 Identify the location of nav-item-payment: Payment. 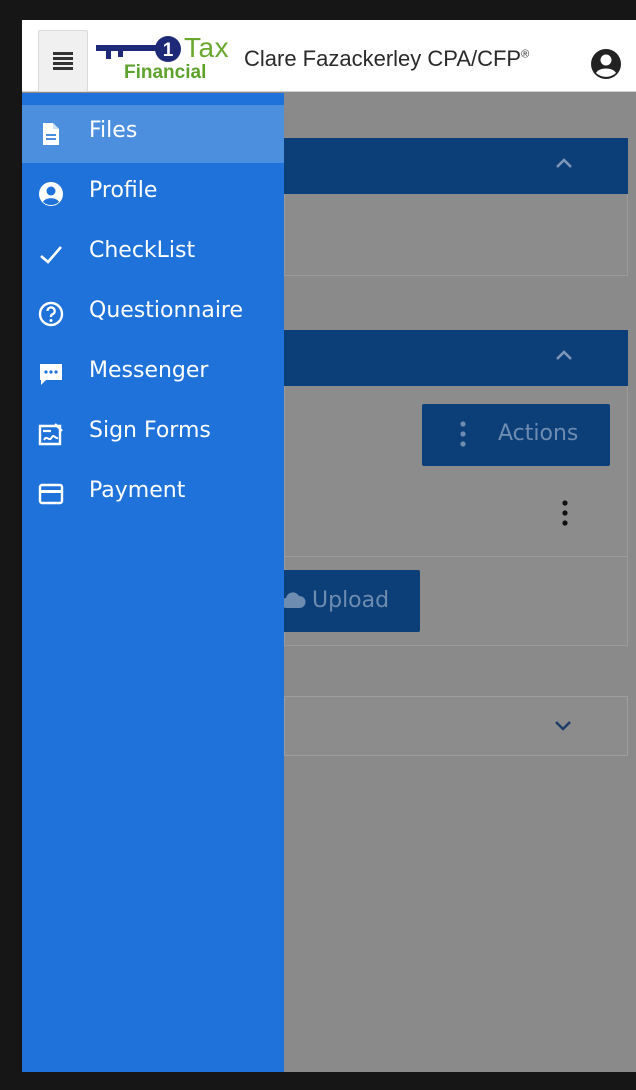
(153, 494).